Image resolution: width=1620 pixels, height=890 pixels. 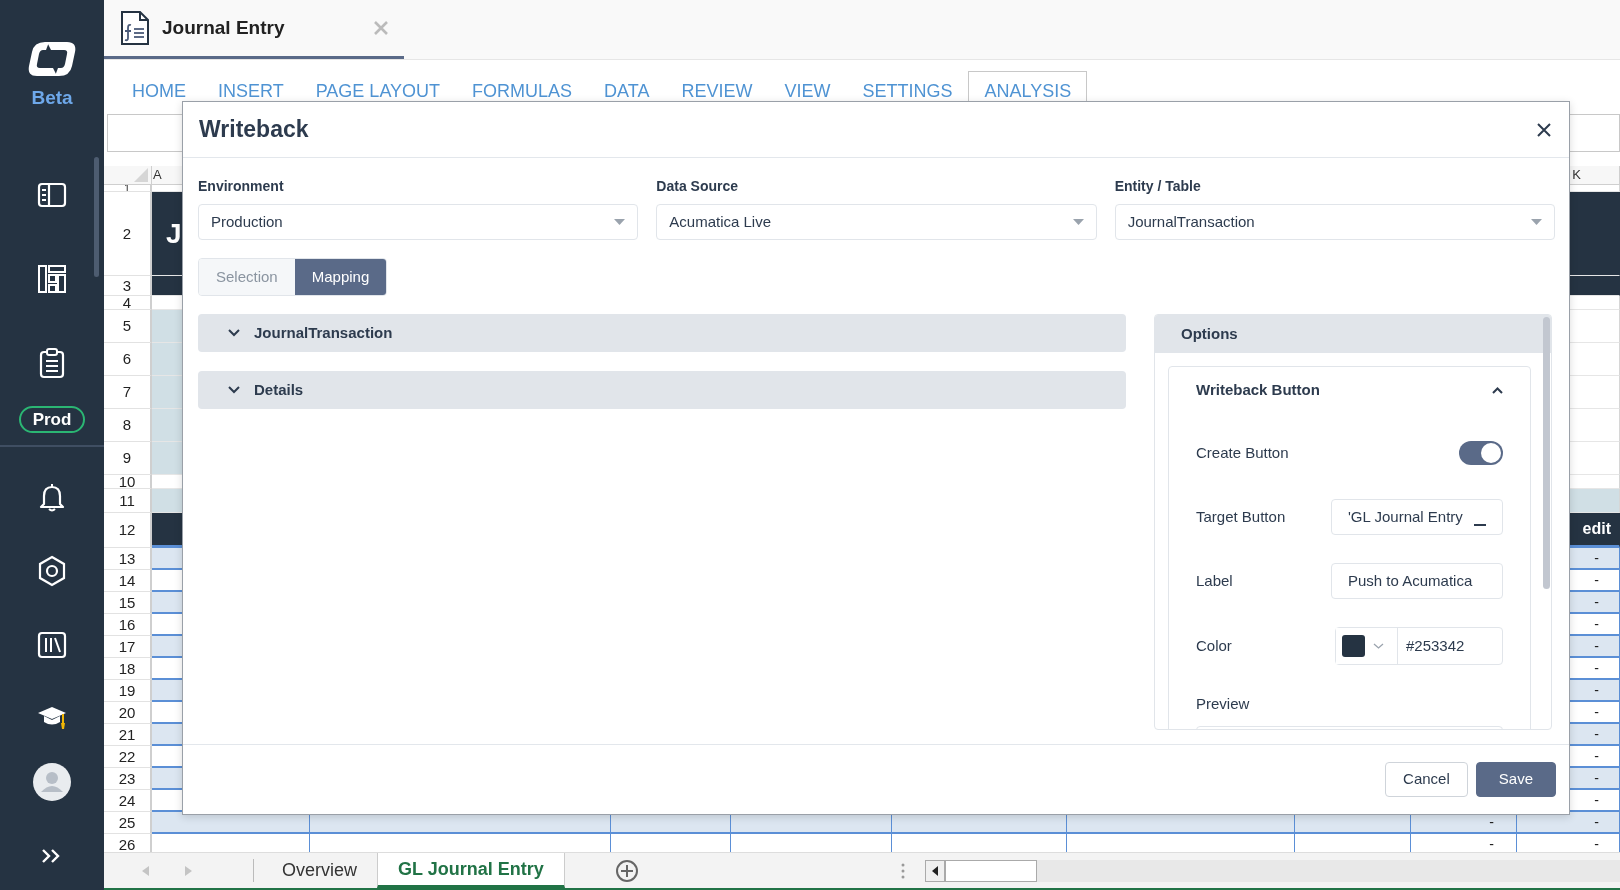 What do you see at coordinates (807, 89) in the screenshot?
I see `ribbon-tab: VIEW` at bounding box center [807, 89].